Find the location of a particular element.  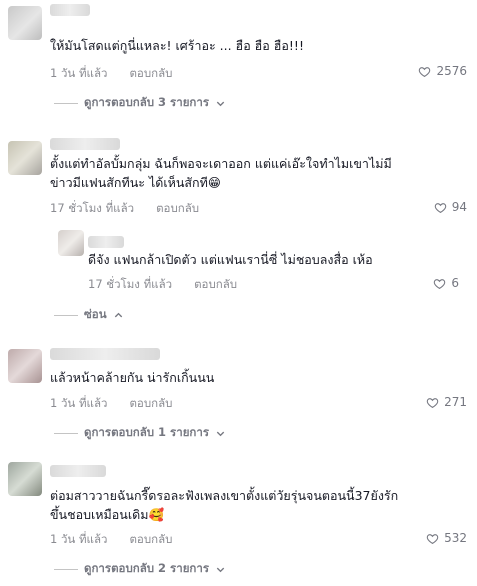

reply-meta: 17 ชั่วโมง ที่แล้ว ตอบกลับ is located at coordinates (162, 285).